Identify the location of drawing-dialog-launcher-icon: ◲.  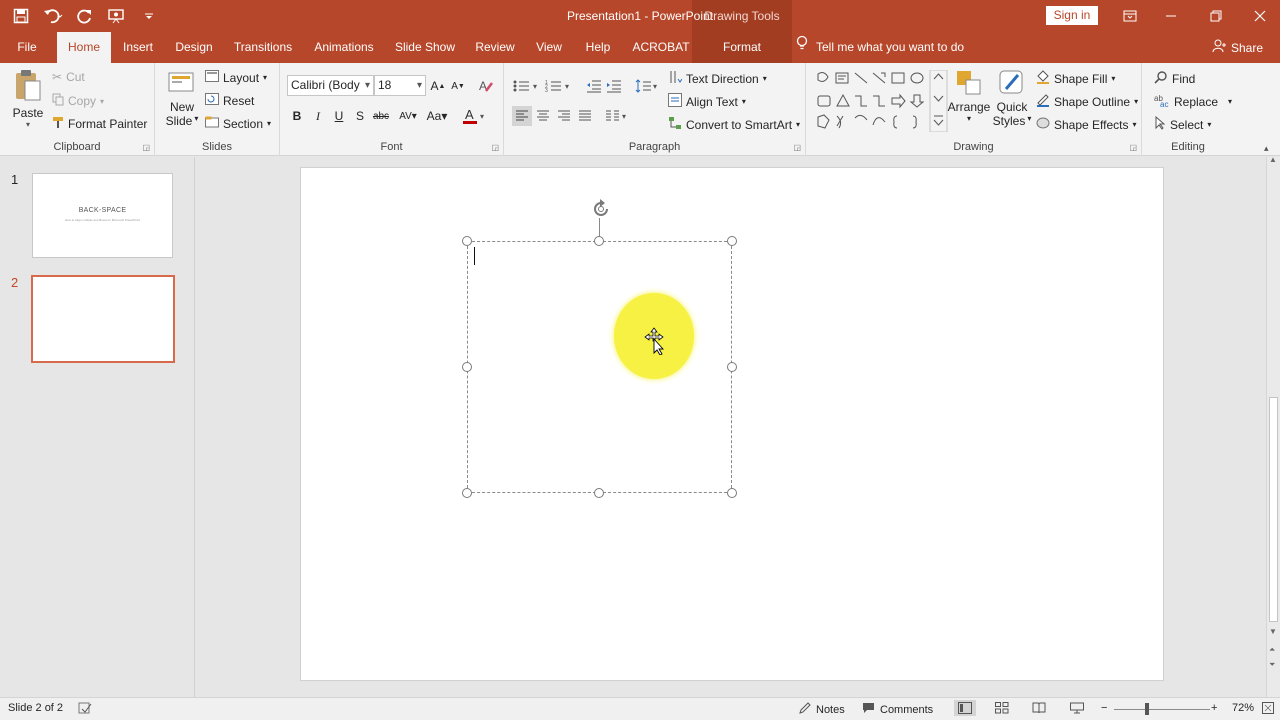
(1133, 147).